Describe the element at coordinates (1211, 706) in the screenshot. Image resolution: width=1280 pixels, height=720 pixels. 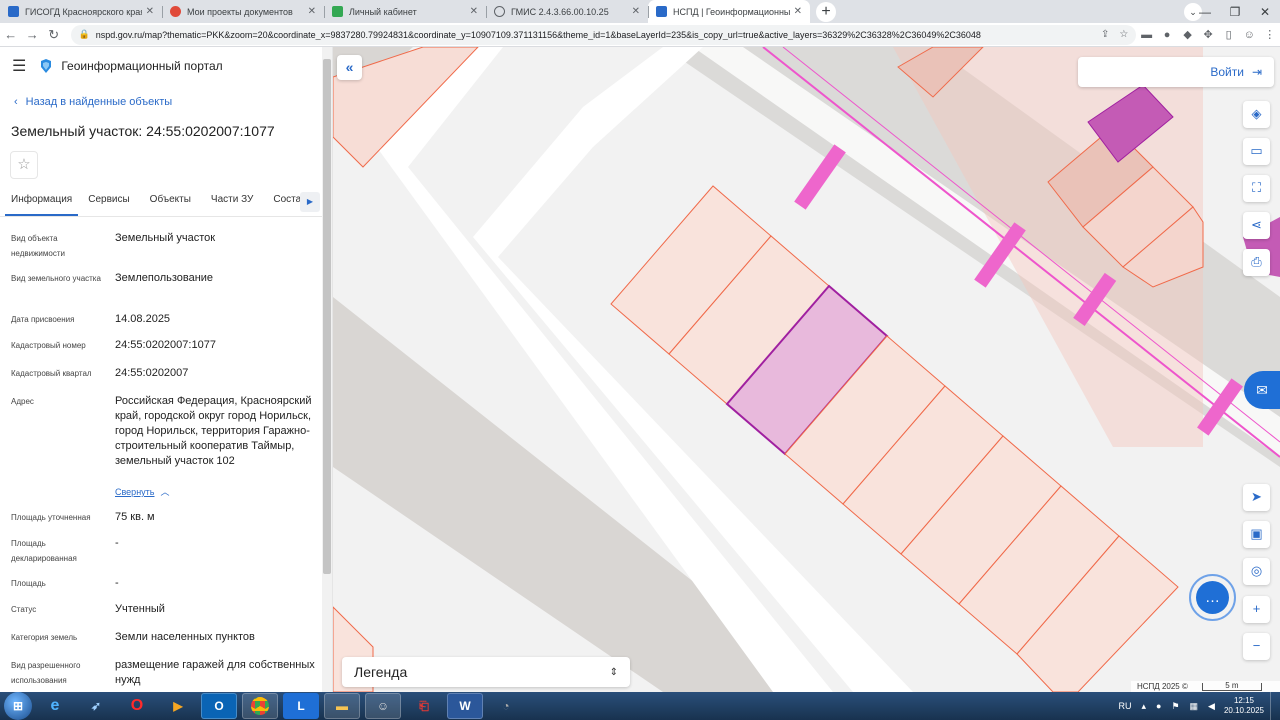
I see `volume-icon: ◀` at that location.